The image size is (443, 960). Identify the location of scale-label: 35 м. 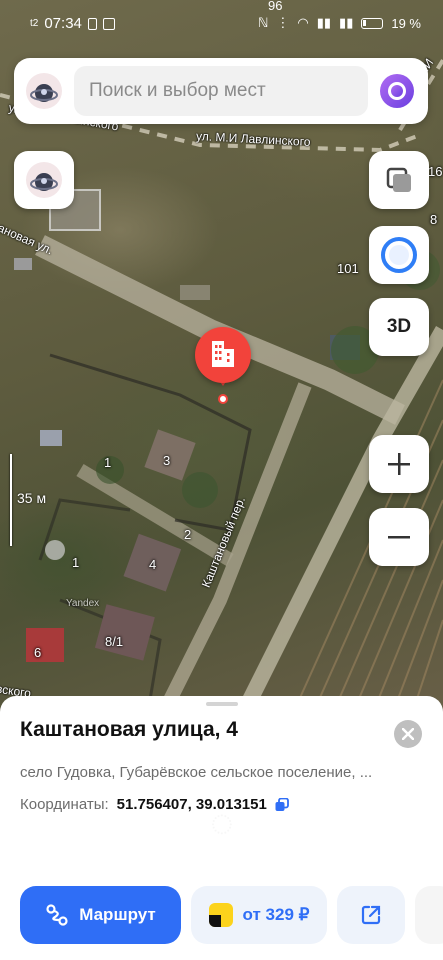
(32, 498).